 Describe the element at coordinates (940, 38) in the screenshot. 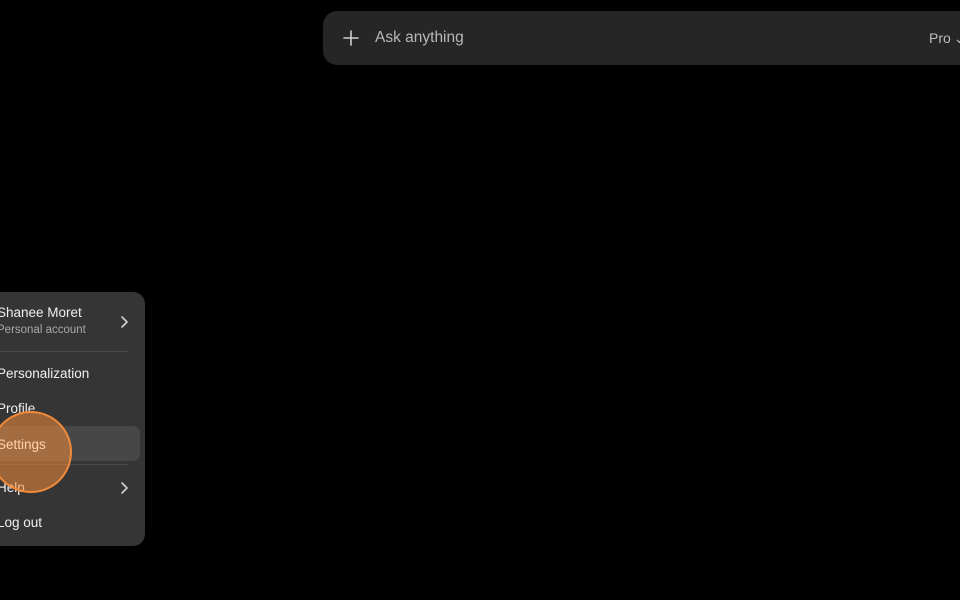

I see `model-label: Pro` at that location.